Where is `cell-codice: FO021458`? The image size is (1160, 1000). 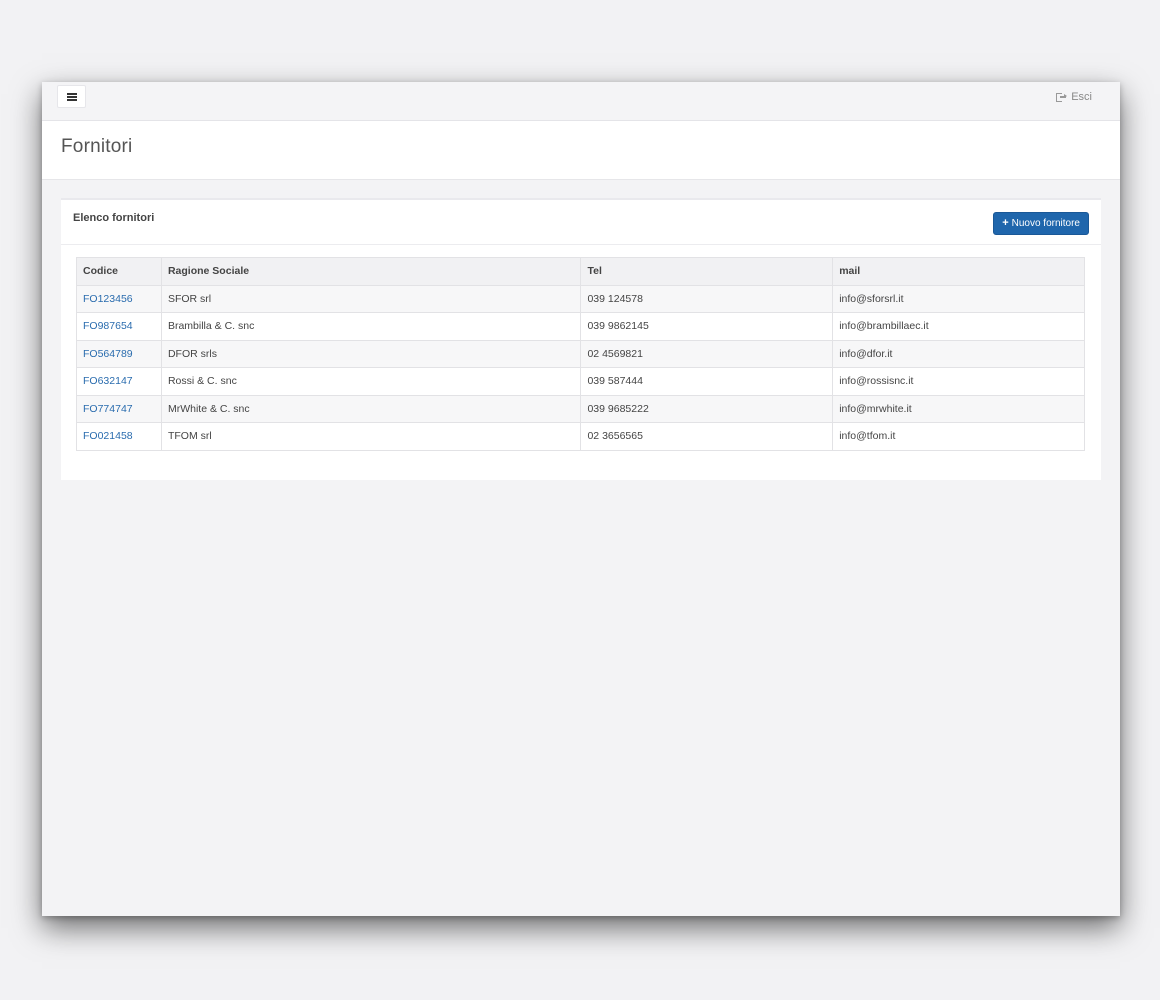
cell-codice: FO021458 is located at coordinates (119, 436).